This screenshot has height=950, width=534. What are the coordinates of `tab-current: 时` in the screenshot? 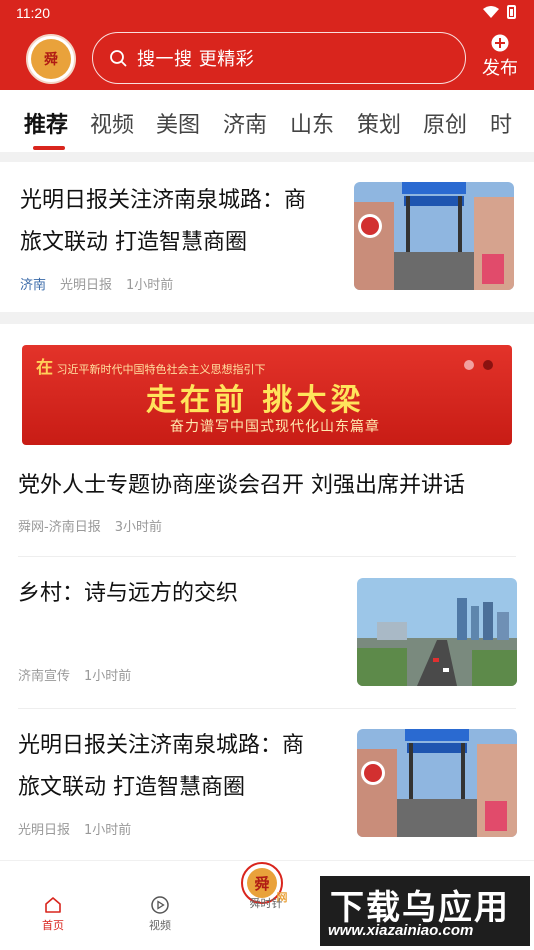 It's located at (501, 123).